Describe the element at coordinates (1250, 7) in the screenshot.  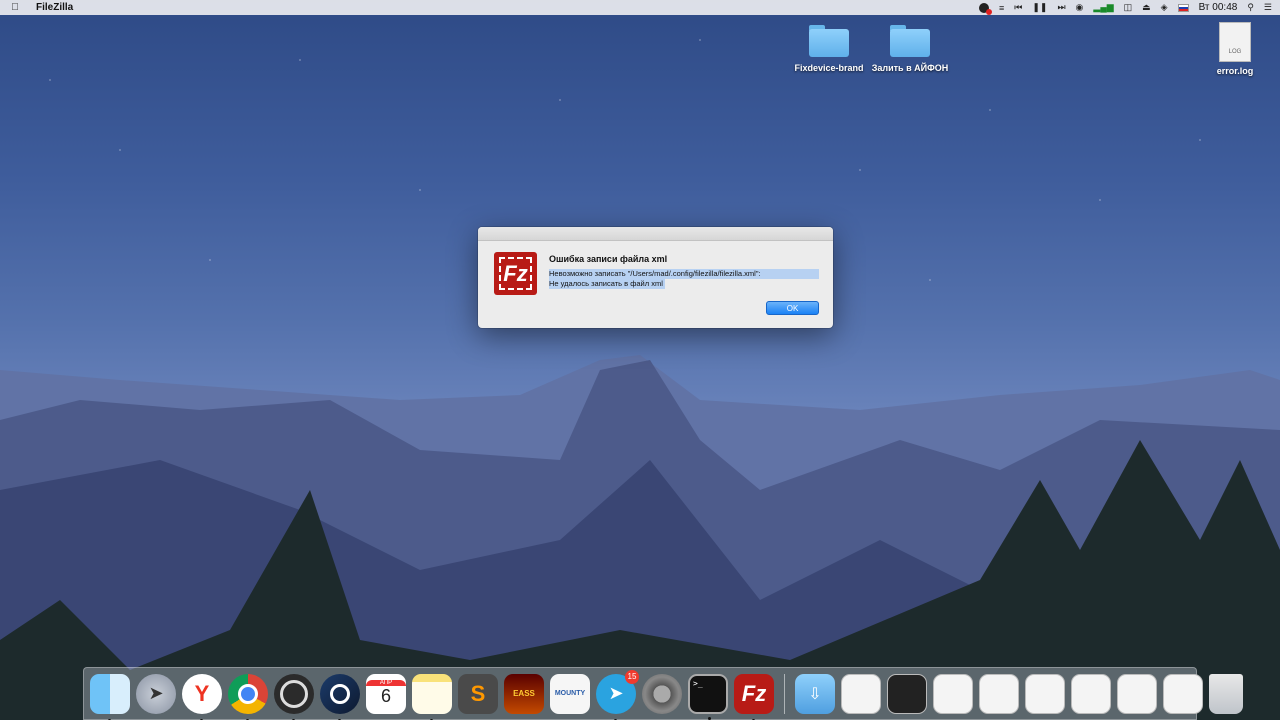
I see `search-icon: ⚲` at that location.